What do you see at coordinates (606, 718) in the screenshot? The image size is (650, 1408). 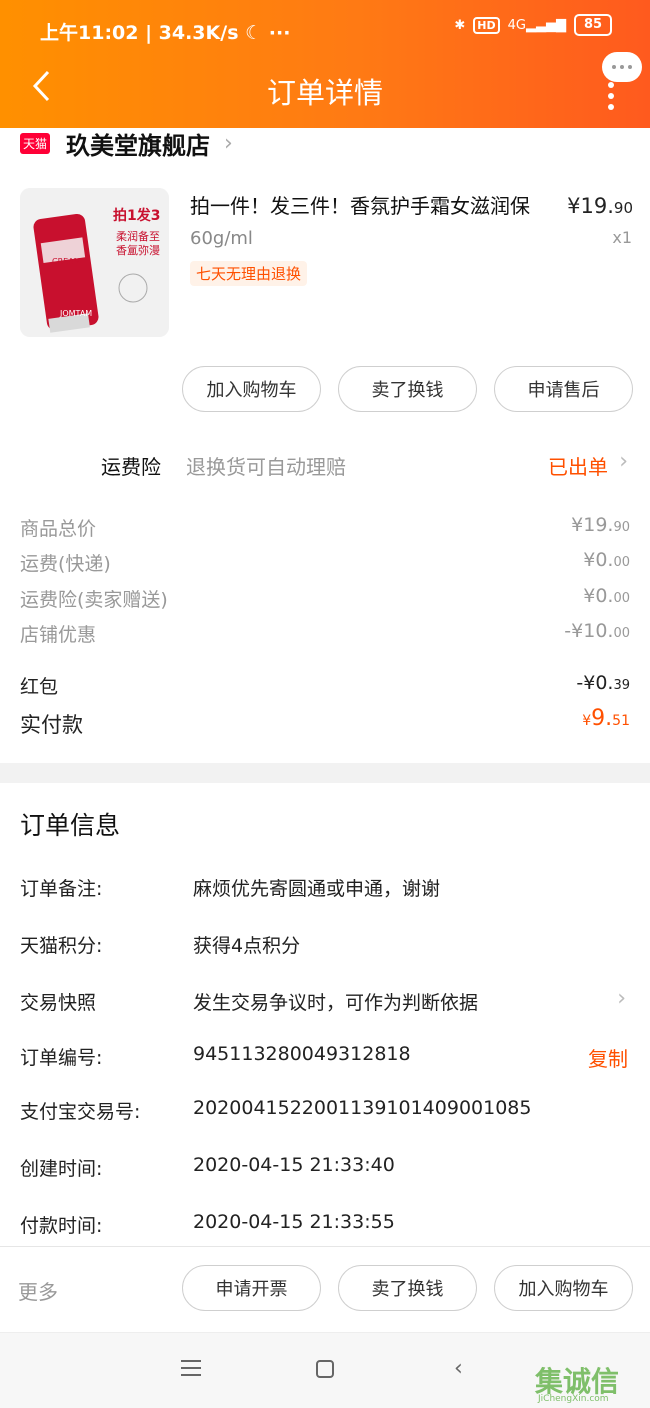 I see `paid-amount: ¥9.51` at bounding box center [606, 718].